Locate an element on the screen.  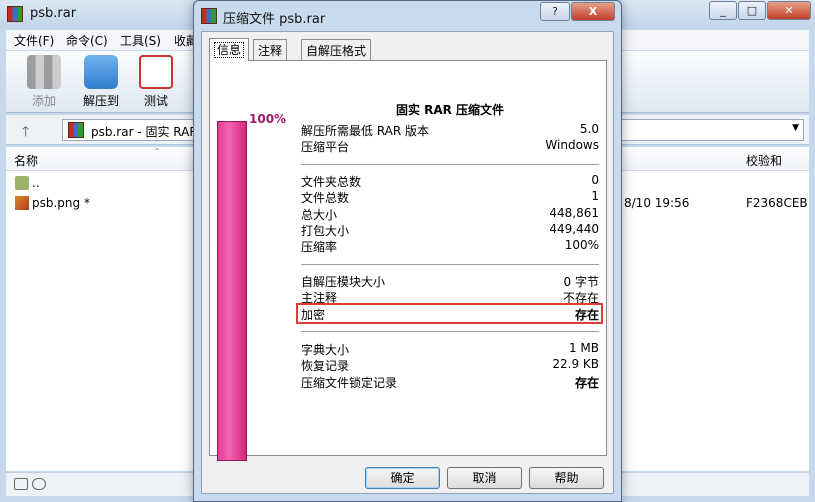
test-button: 测试 is located at coordinates (156, 82).